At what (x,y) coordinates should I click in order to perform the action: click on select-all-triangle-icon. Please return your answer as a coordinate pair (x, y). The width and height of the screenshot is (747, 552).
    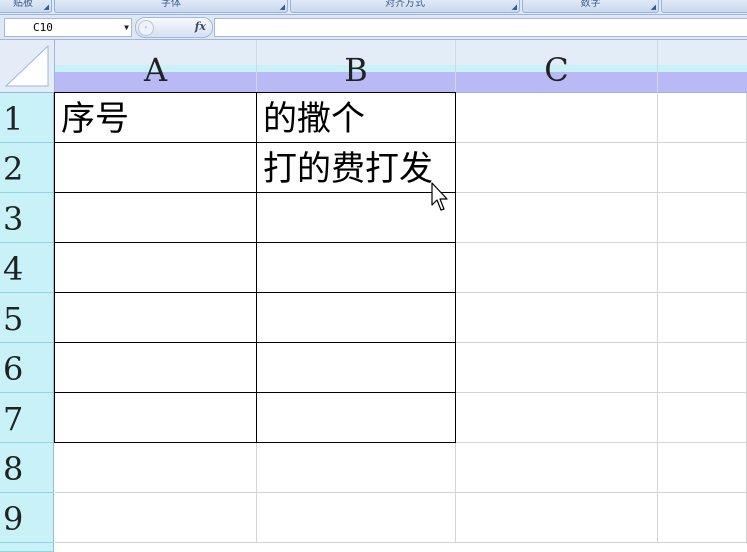
    Looking at the image, I should click on (26, 65).